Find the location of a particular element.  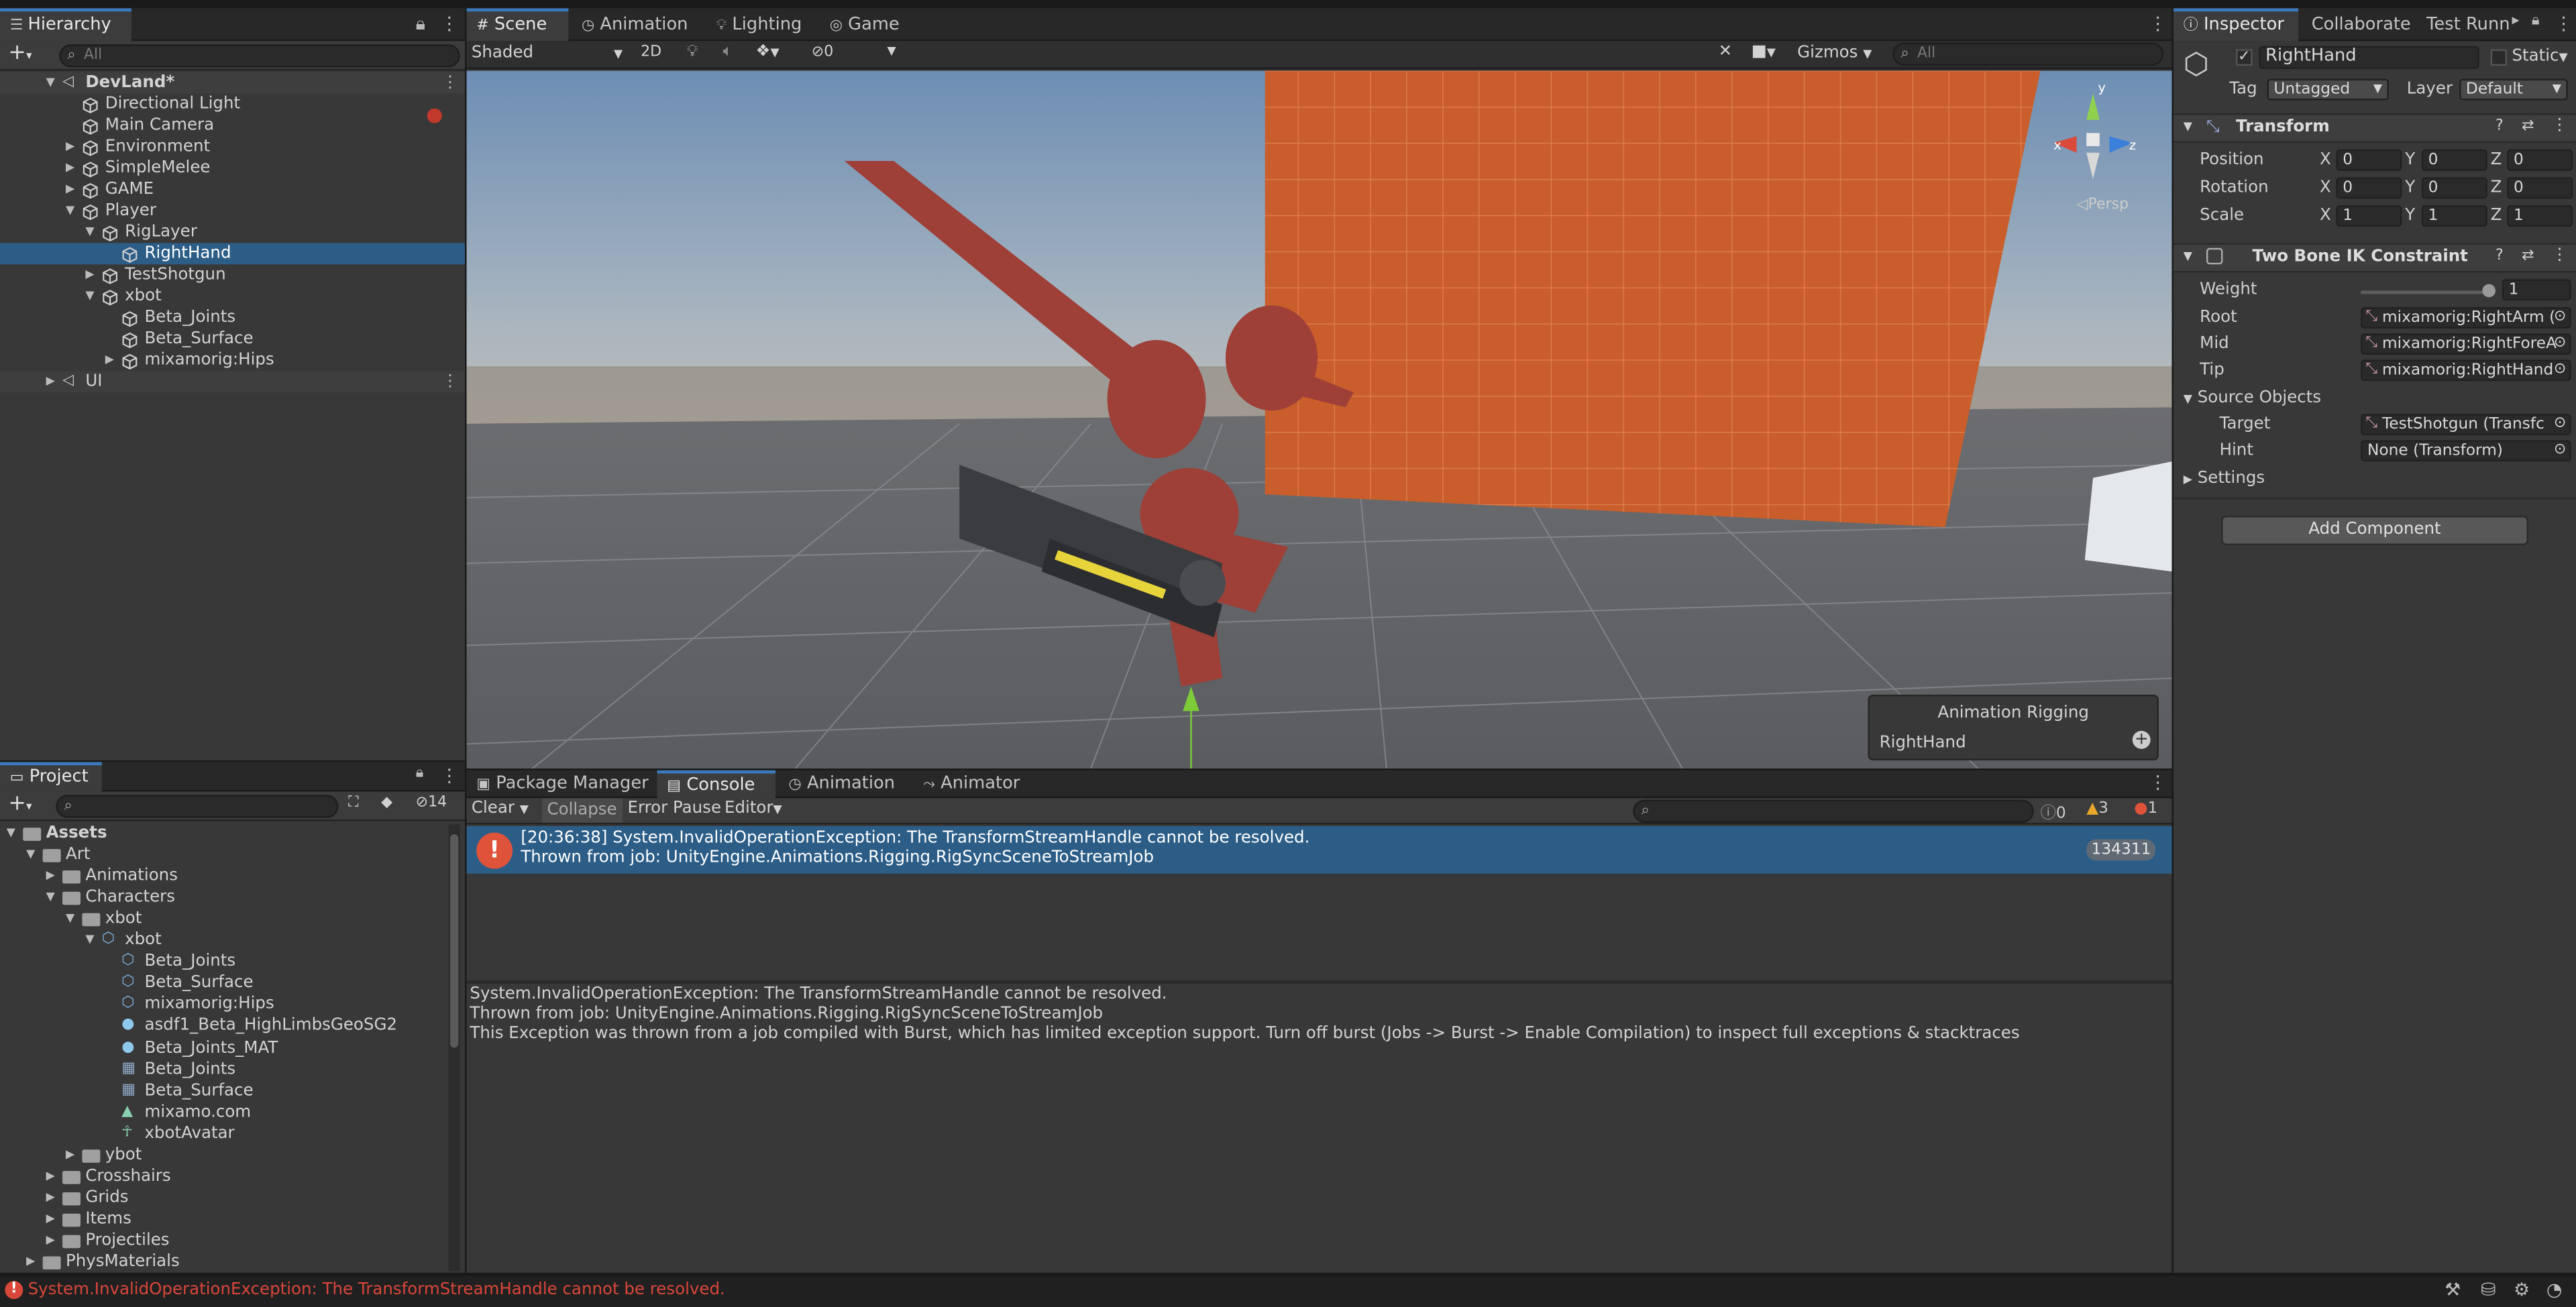

transform-y-field: 1 is located at coordinates (2454, 216).